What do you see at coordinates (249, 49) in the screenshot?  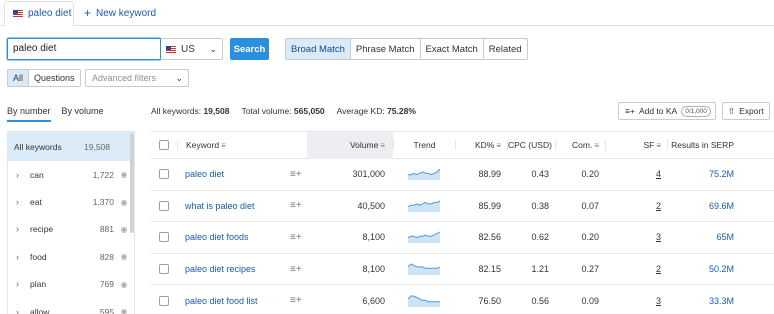 I see `search-button: Search` at bounding box center [249, 49].